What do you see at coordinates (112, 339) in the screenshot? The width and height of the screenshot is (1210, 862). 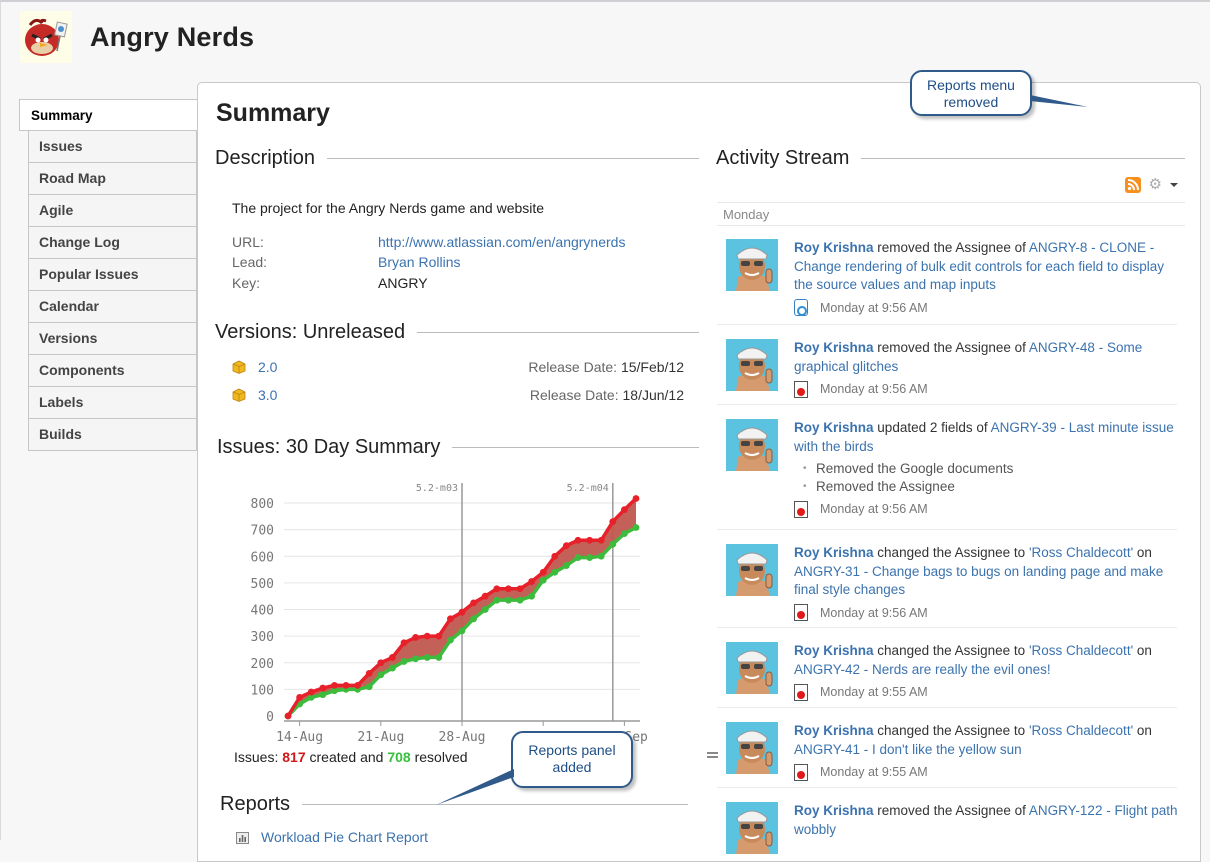 I see `sidebar-item-versions: Versions` at bounding box center [112, 339].